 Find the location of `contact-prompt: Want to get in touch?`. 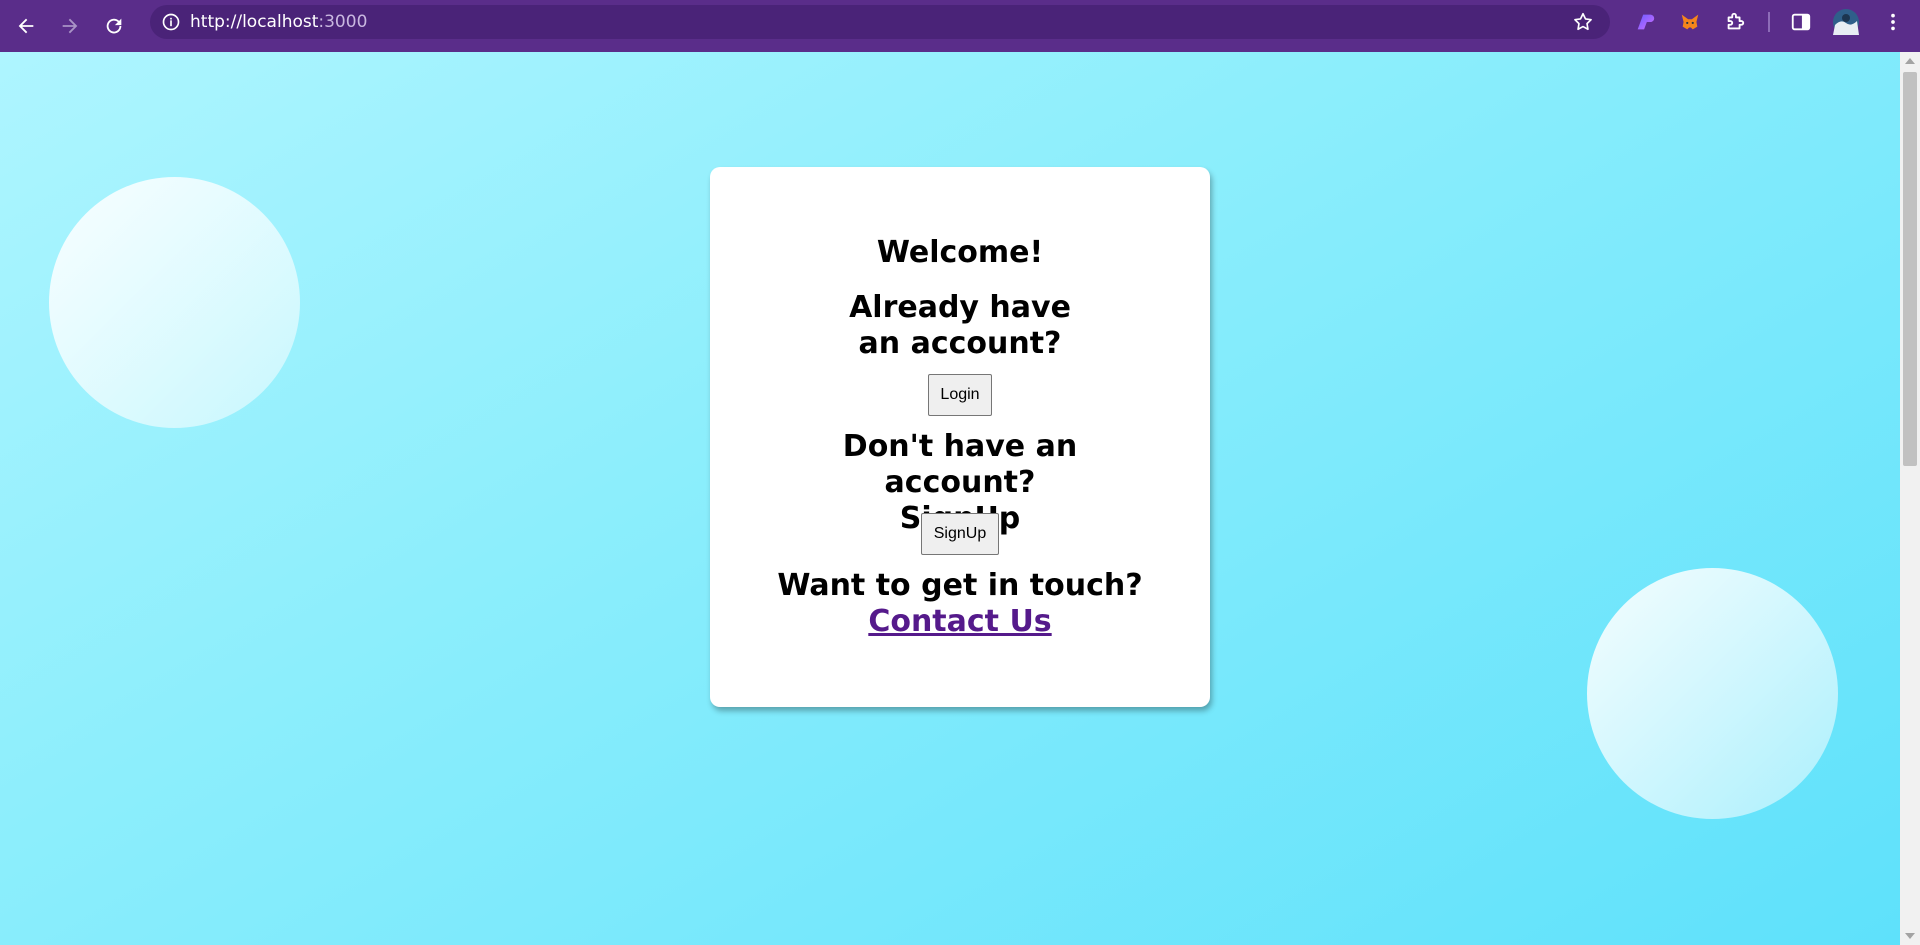

contact-prompt: Want to get in touch? is located at coordinates (960, 585).